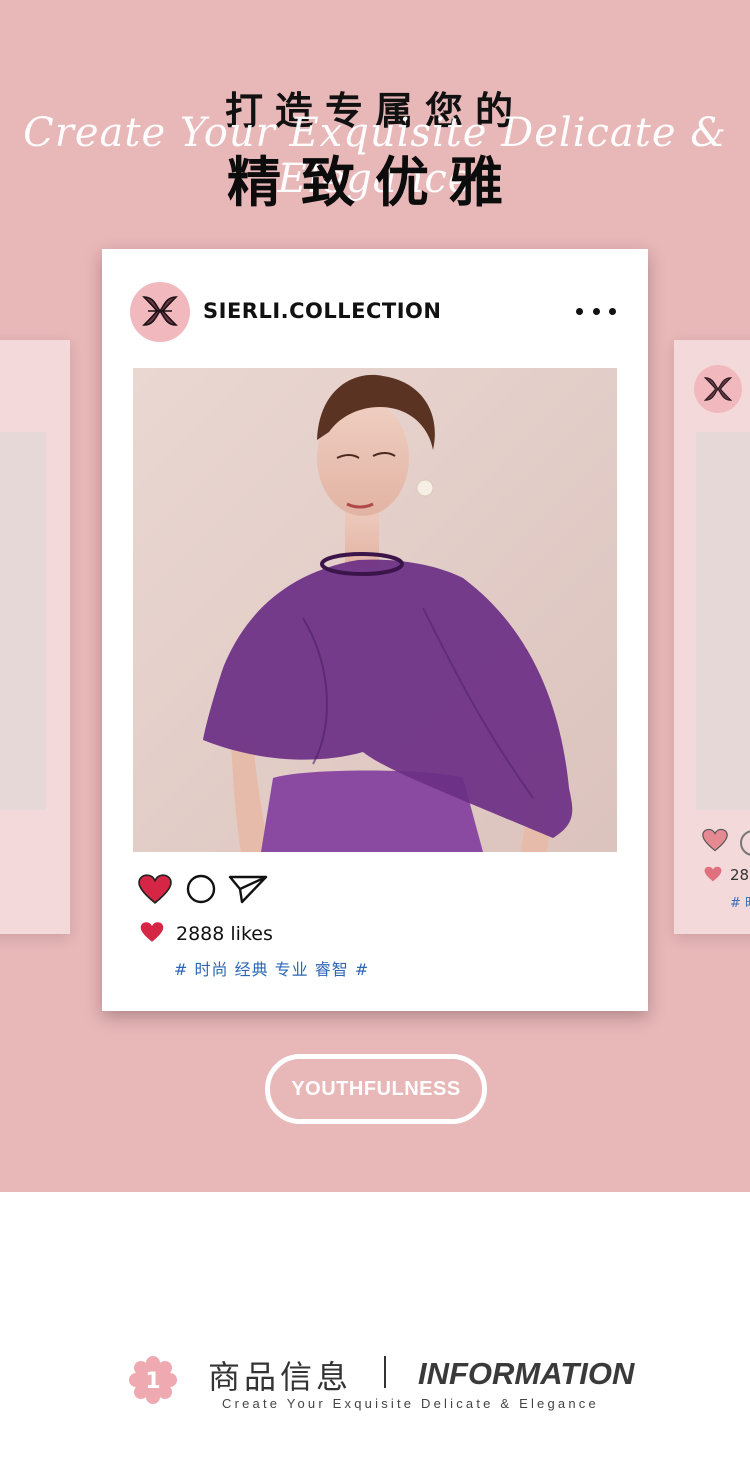 The height and width of the screenshot is (1461, 750). I want to click on side-card-left, so click(35, 637).